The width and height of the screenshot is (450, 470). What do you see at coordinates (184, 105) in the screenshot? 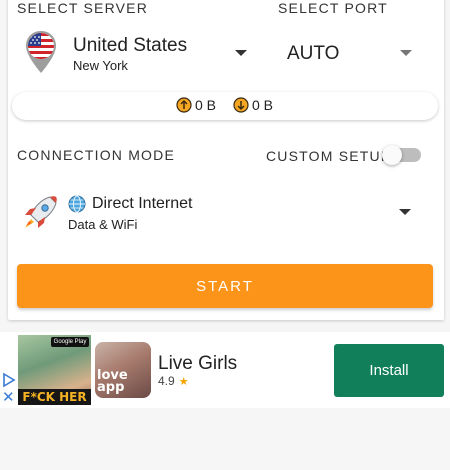
I see `upload-icon` at bounding box center [184, 105].